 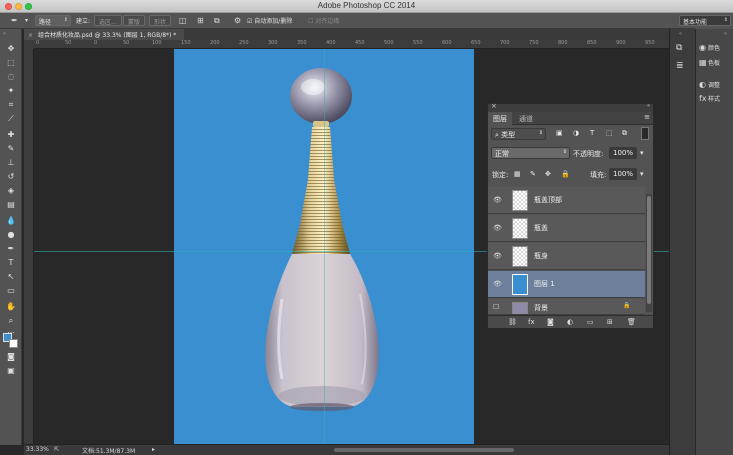 What do you see at coordinates (498, 307) in the screenshot?
I see `visibility-toggle: ☐` at bounding box center [498, 307].